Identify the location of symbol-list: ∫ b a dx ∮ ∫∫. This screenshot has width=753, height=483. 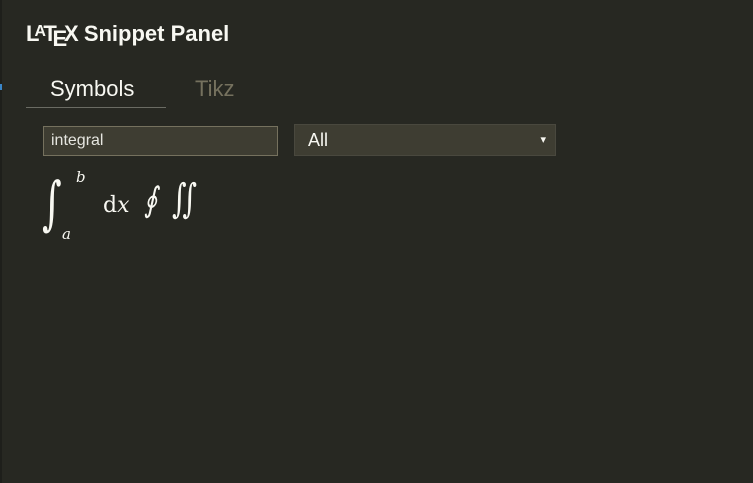
(140, 206).